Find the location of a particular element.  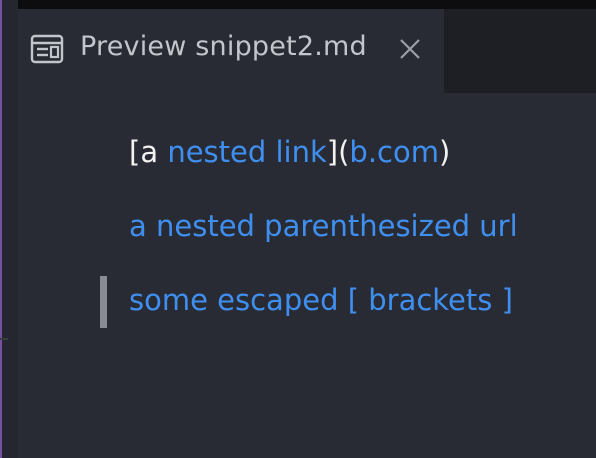

blockquote-bar is located at coordinates (103, 302).